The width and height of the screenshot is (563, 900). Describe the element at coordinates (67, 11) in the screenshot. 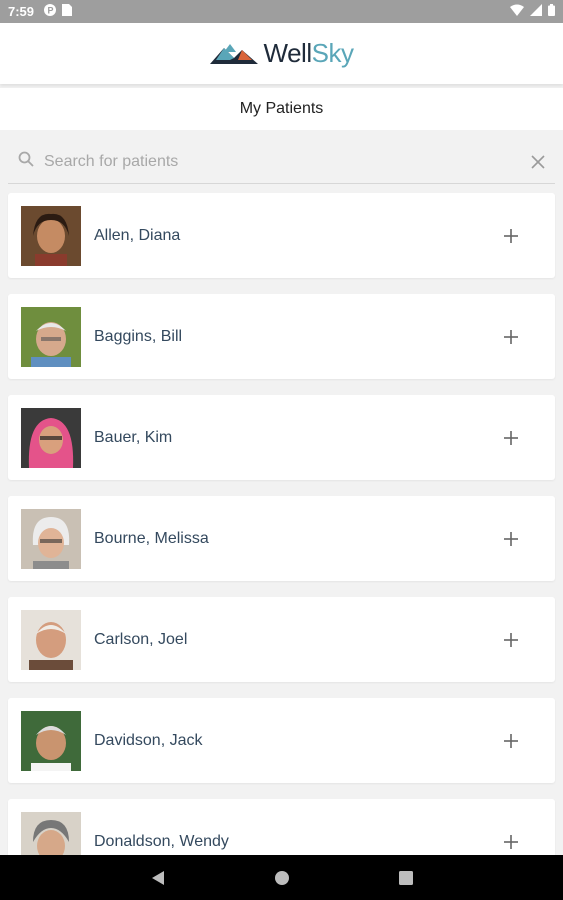

I see `sim-card-icon` at that location.